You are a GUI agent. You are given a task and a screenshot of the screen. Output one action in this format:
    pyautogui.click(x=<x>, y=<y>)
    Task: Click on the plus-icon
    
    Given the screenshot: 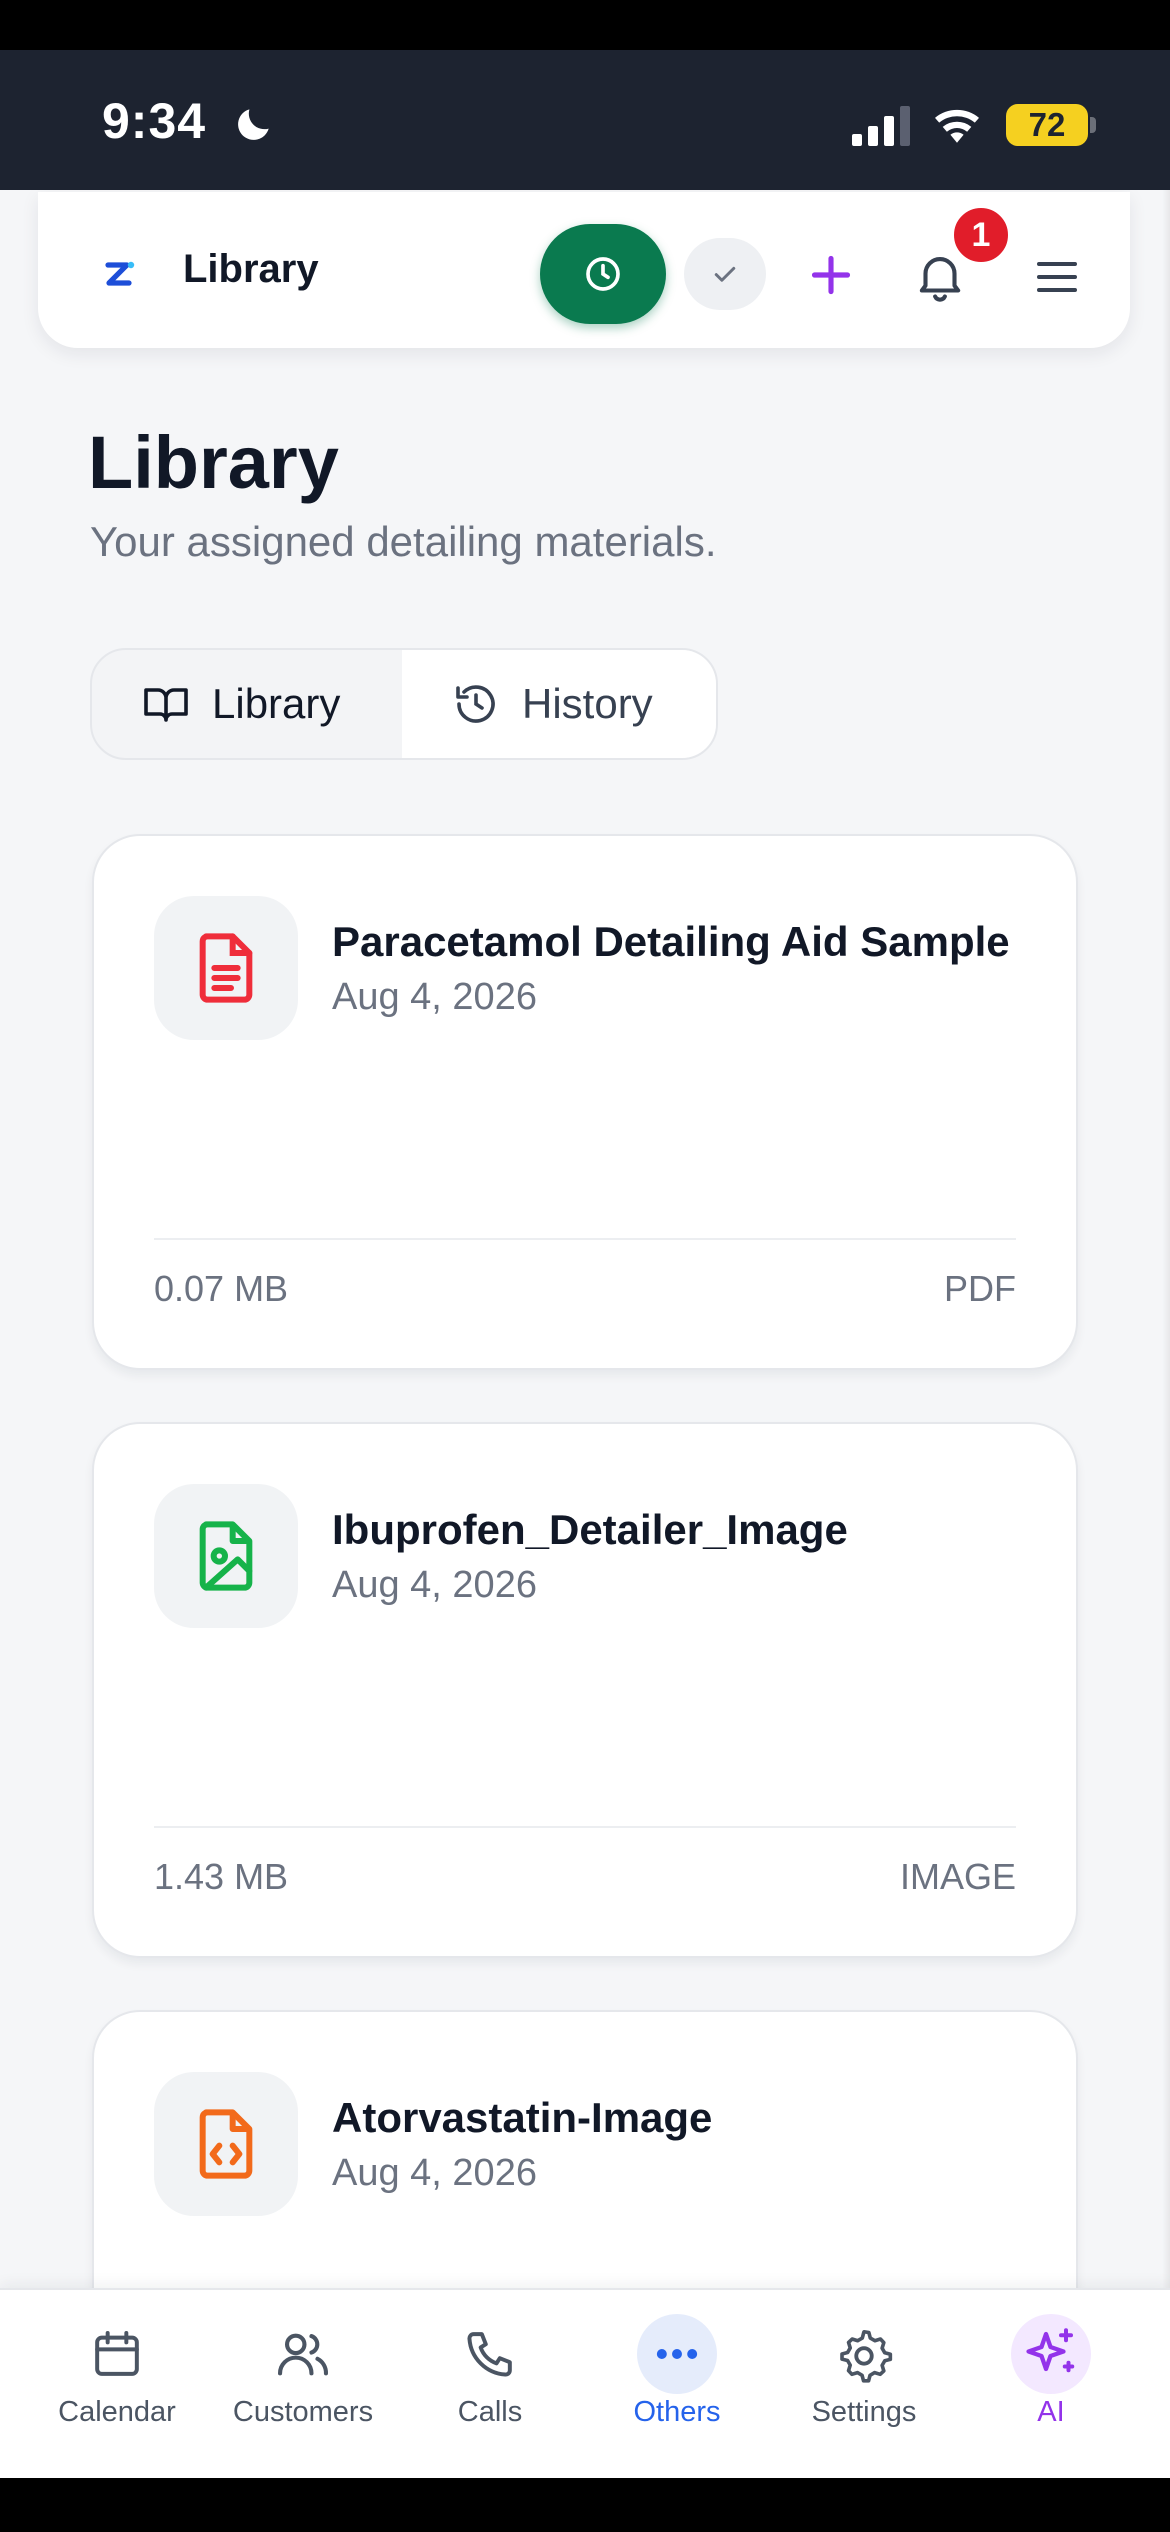 What is the action you would take?
    pyautogui.click(x=831, y=275)
    